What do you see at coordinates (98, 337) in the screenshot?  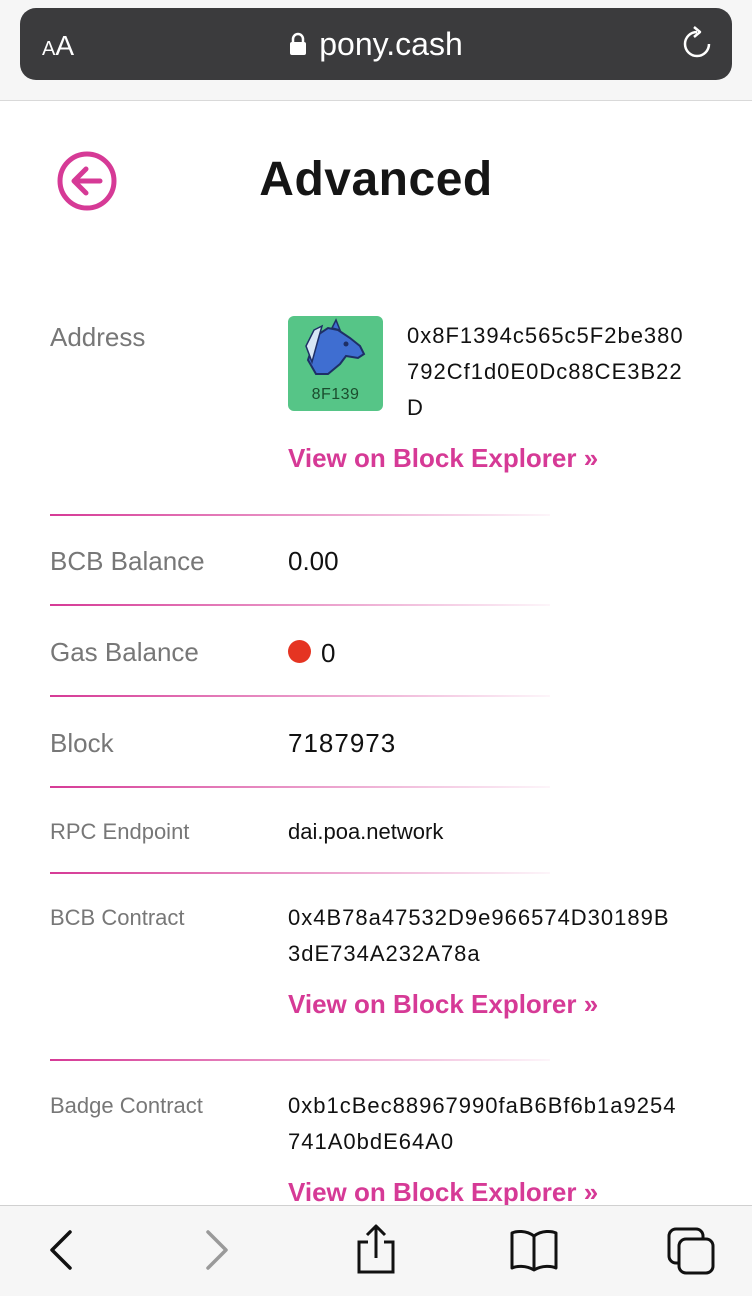 I see `address-label: Address` at bounding box center [98, 337].